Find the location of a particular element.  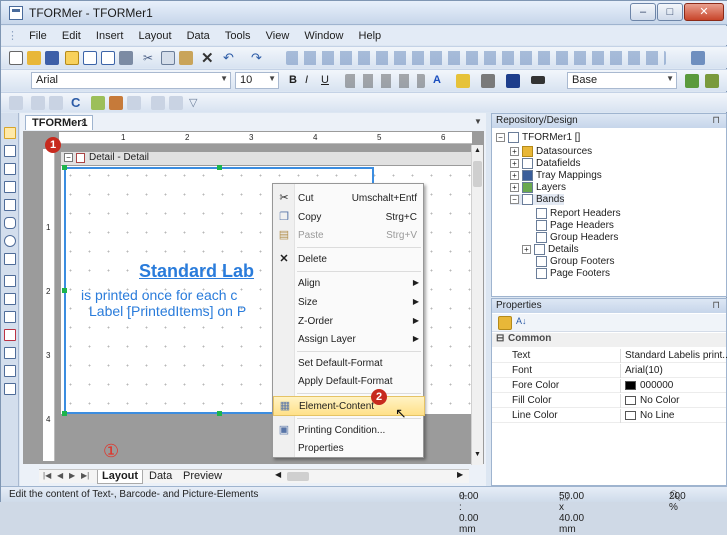

underline-icon: U is located at coordinates (328, 81).